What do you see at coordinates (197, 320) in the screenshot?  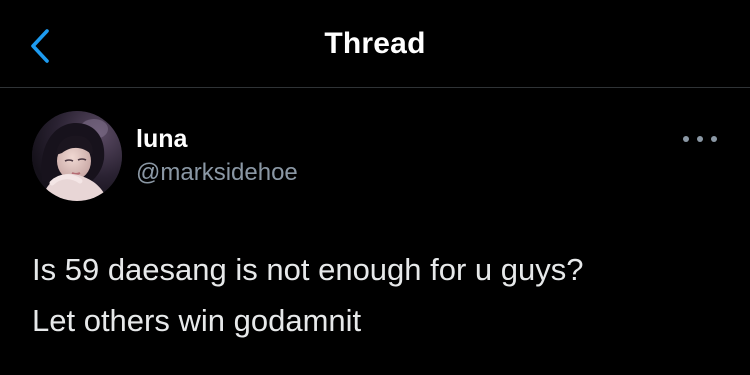 I see `tweet-text-line: Let others win godamnit` at bounding box center [197, 320].